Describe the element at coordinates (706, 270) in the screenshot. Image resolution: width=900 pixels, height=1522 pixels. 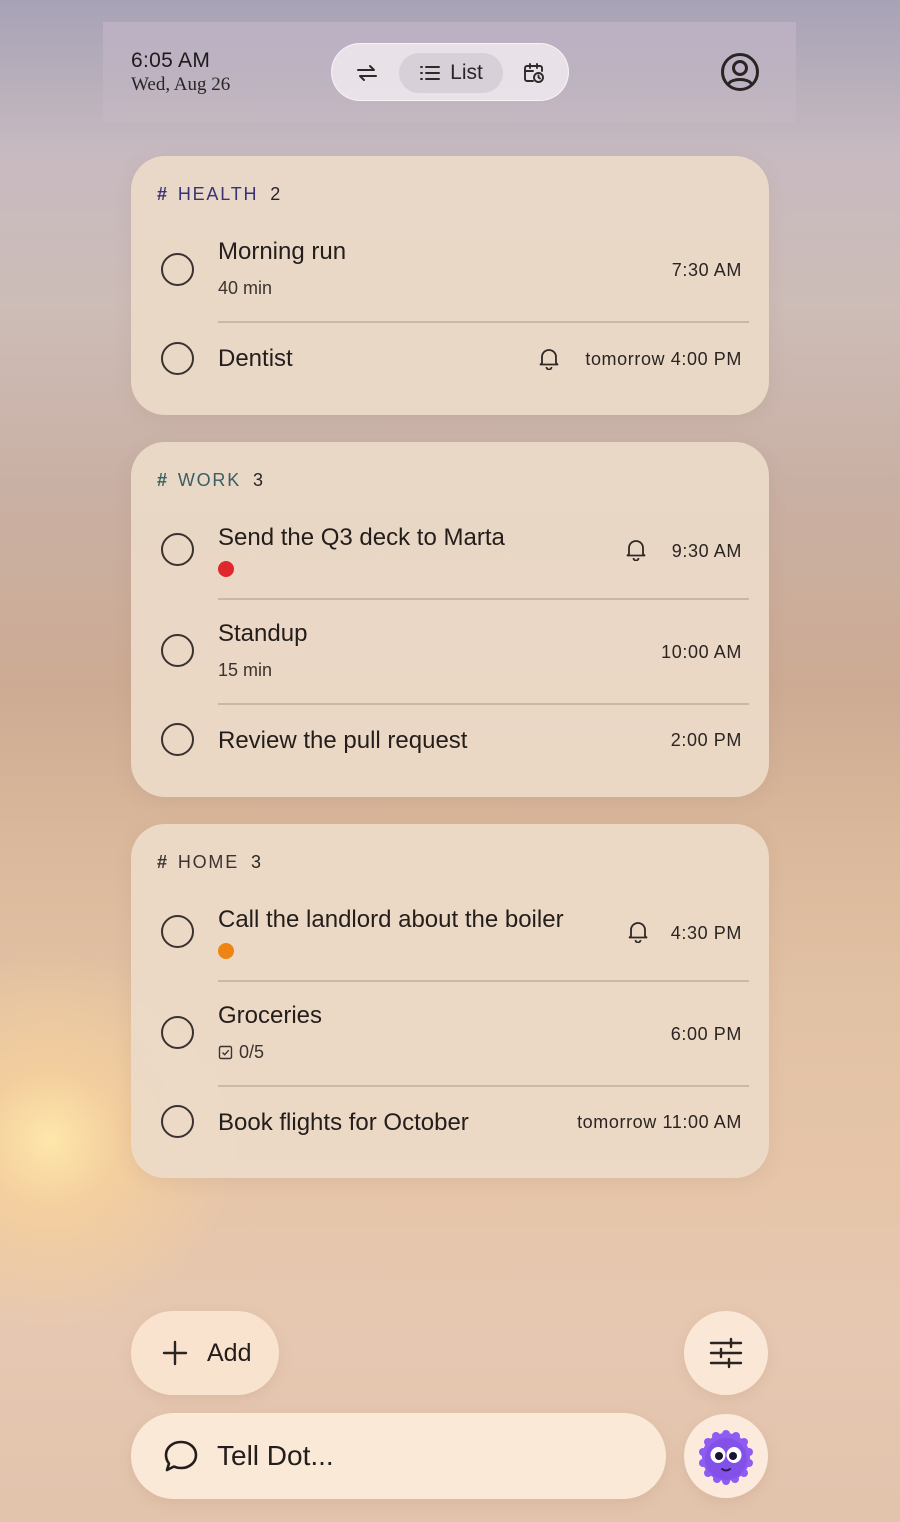
I see `task-time: 7:30 AM` at that location.